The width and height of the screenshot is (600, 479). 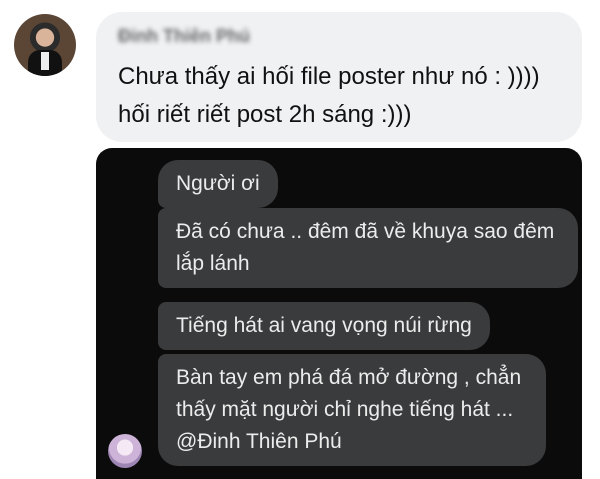 I want to click on comment-avatar, so click(x=45, y=45).